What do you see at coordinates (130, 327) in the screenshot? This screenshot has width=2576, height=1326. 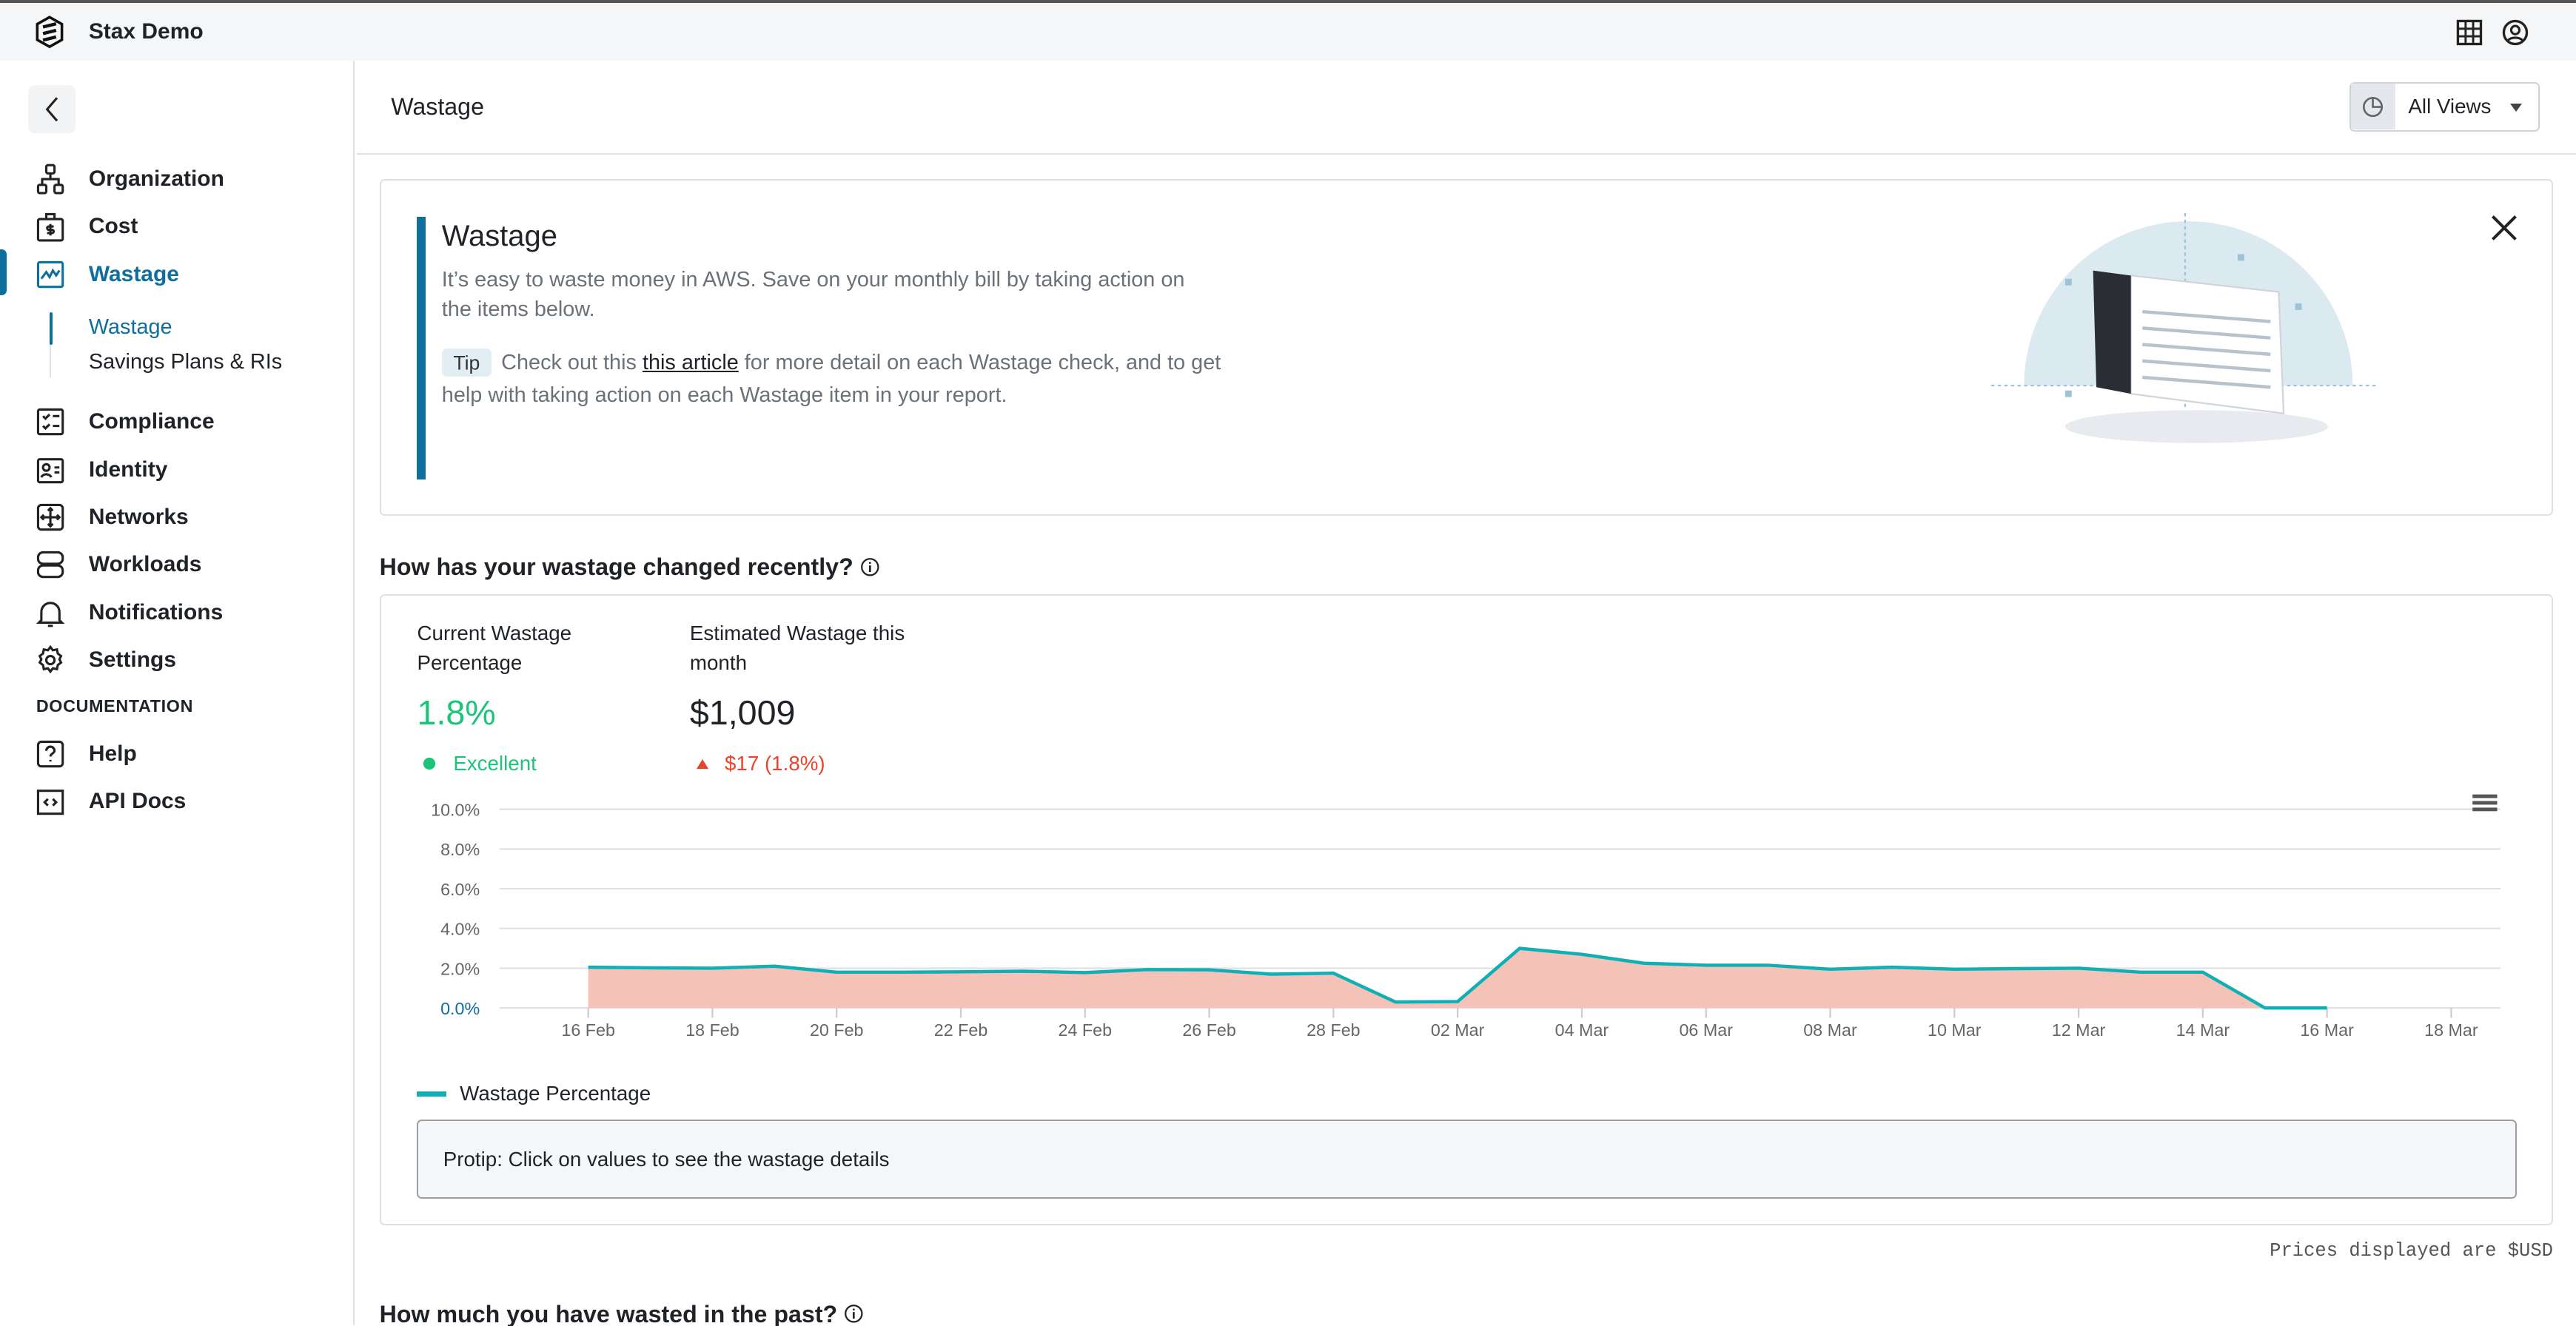 I see `subnav-wastage: Wastage` at bounding box center [130, 327].